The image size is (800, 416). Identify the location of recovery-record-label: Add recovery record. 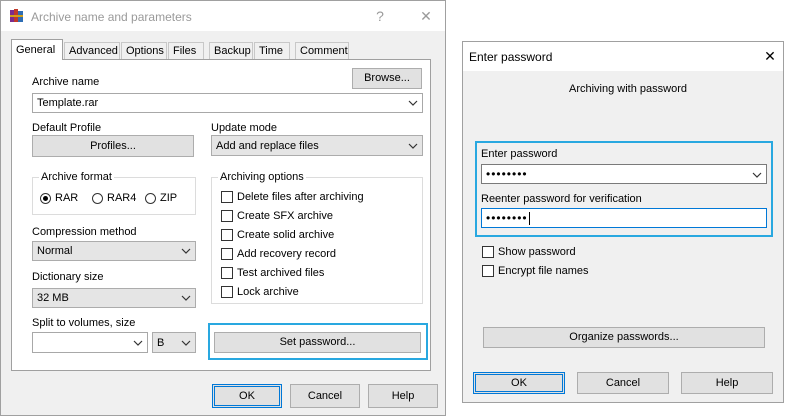
(286, 254).